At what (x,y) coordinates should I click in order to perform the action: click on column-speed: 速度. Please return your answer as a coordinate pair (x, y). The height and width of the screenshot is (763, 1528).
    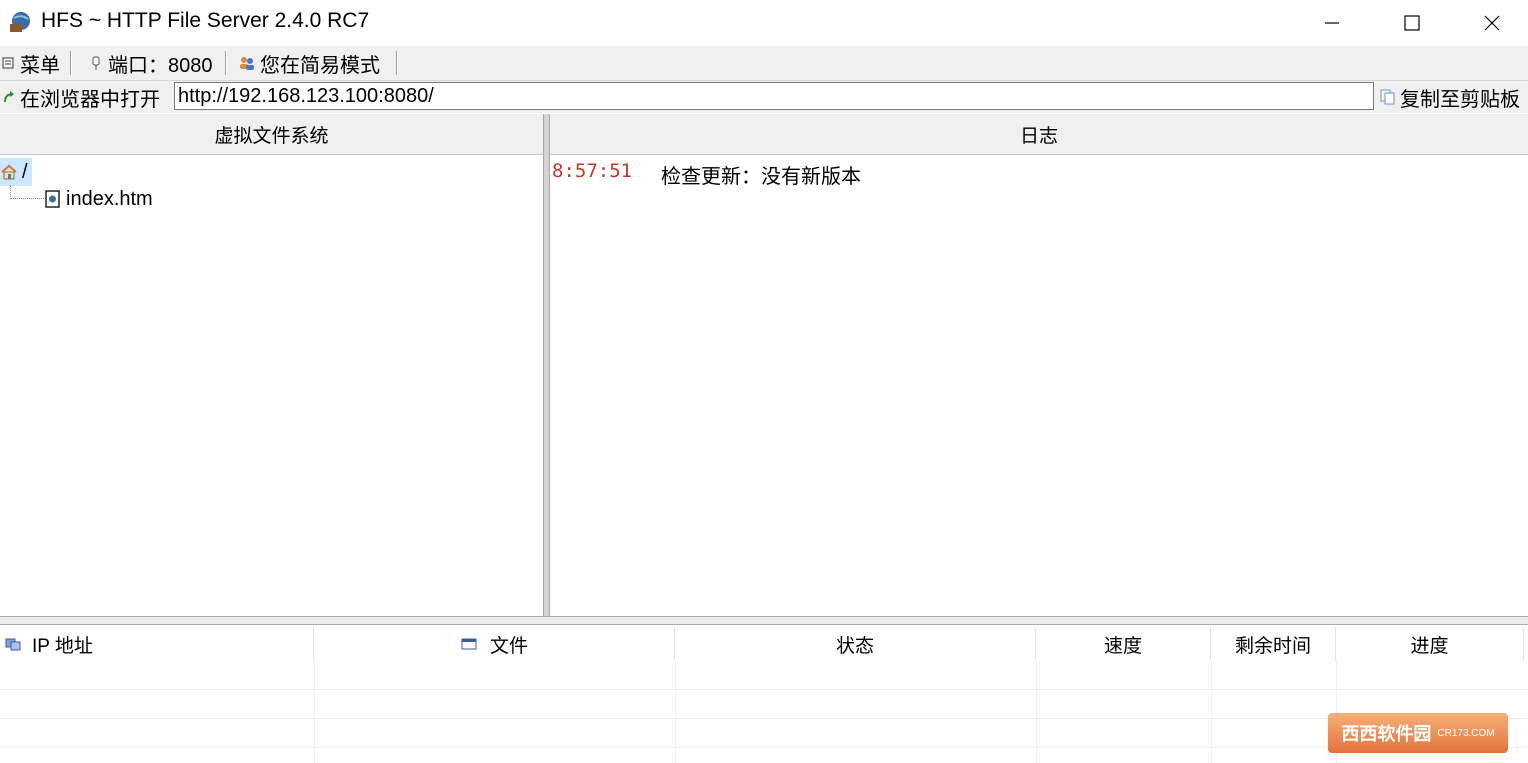
    Looking at the image, I should click on (1123, 644).